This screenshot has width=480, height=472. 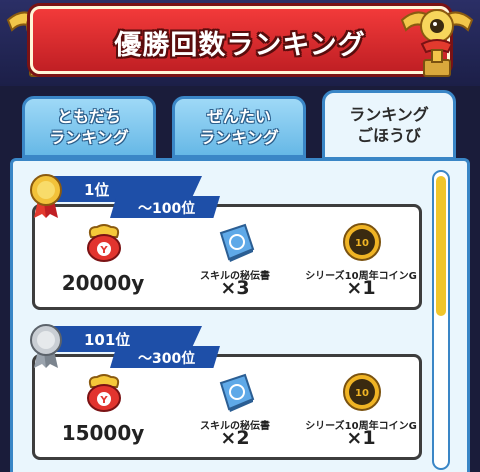 I want to click on scroll-thumb, so click(x=441, y=246).